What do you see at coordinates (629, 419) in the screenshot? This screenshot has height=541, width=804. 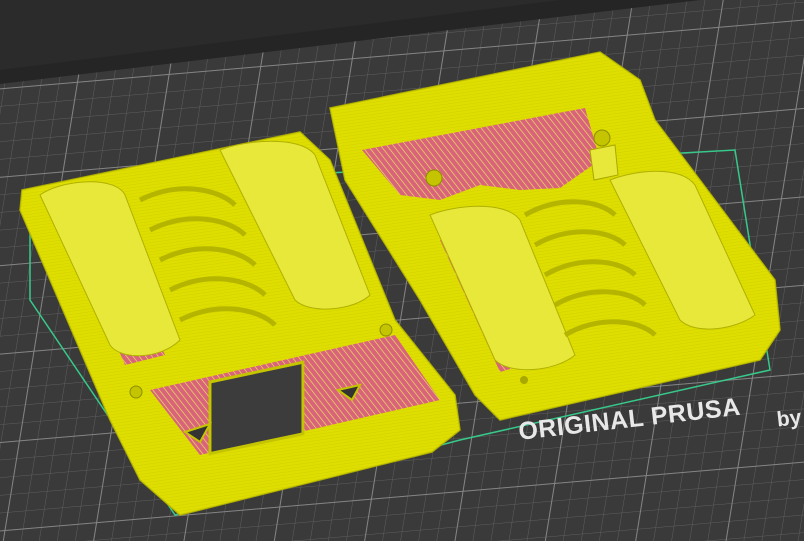 I see `bed-brand-name: ORIGINAL PRUSA` at bounding box center [629, 419].